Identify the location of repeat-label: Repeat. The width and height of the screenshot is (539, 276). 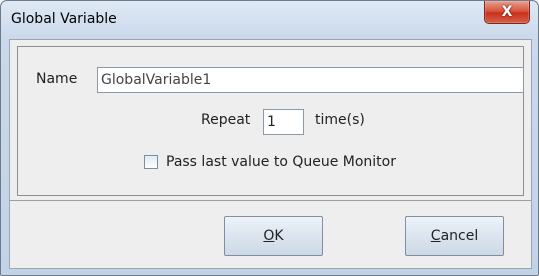
(226, 120).